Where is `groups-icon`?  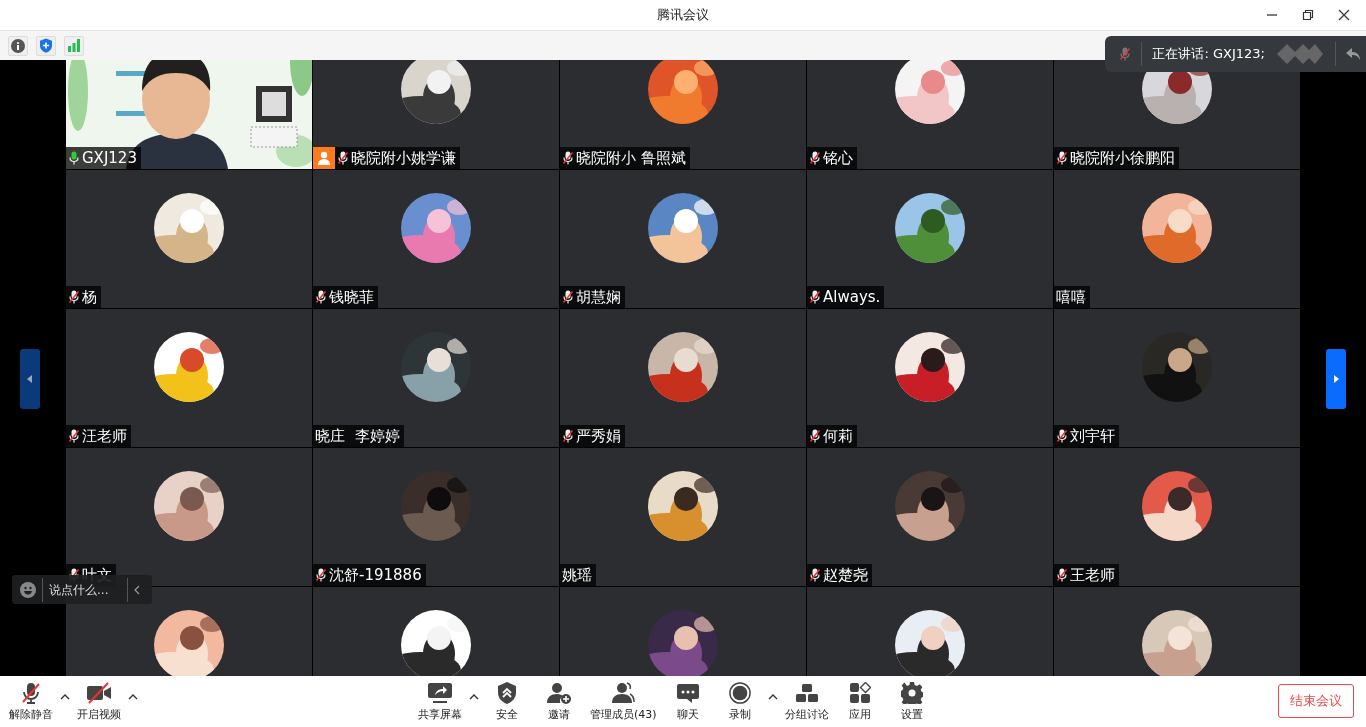 groups-icon is located at coordinates (806, 692).